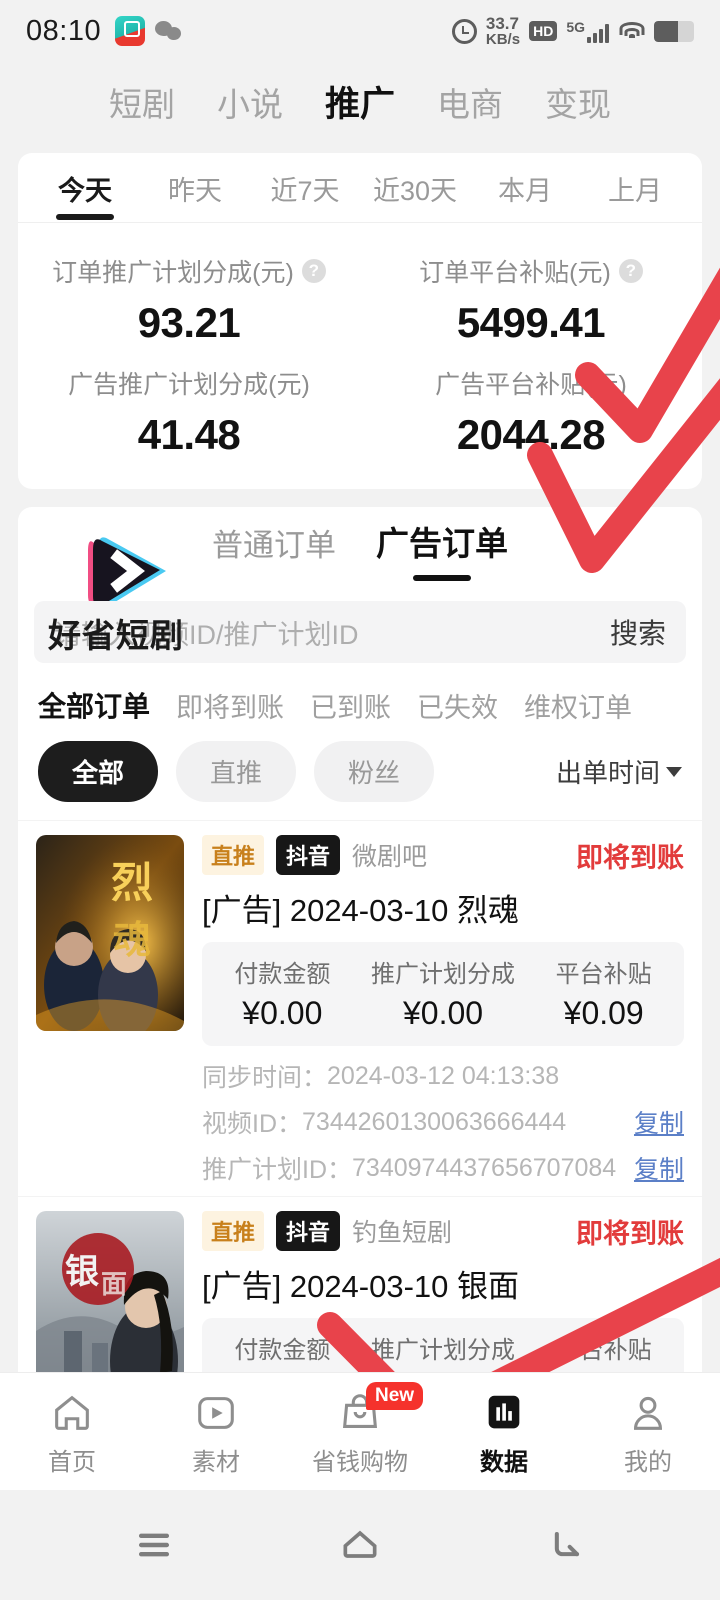  I want to click on alarm-icon, so click(464, 31).